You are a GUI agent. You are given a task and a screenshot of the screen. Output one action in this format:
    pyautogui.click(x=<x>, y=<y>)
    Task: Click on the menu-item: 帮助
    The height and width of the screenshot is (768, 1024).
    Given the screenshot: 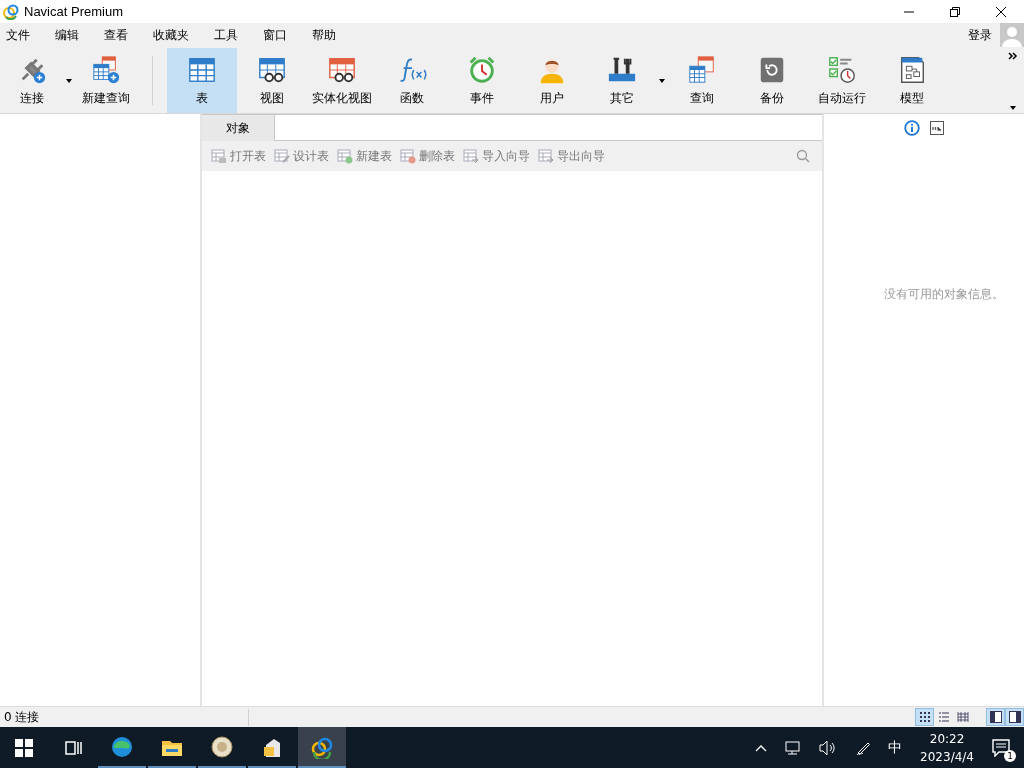 What is the action you would take?
    pyautogui.click(x=324, y=35)
    